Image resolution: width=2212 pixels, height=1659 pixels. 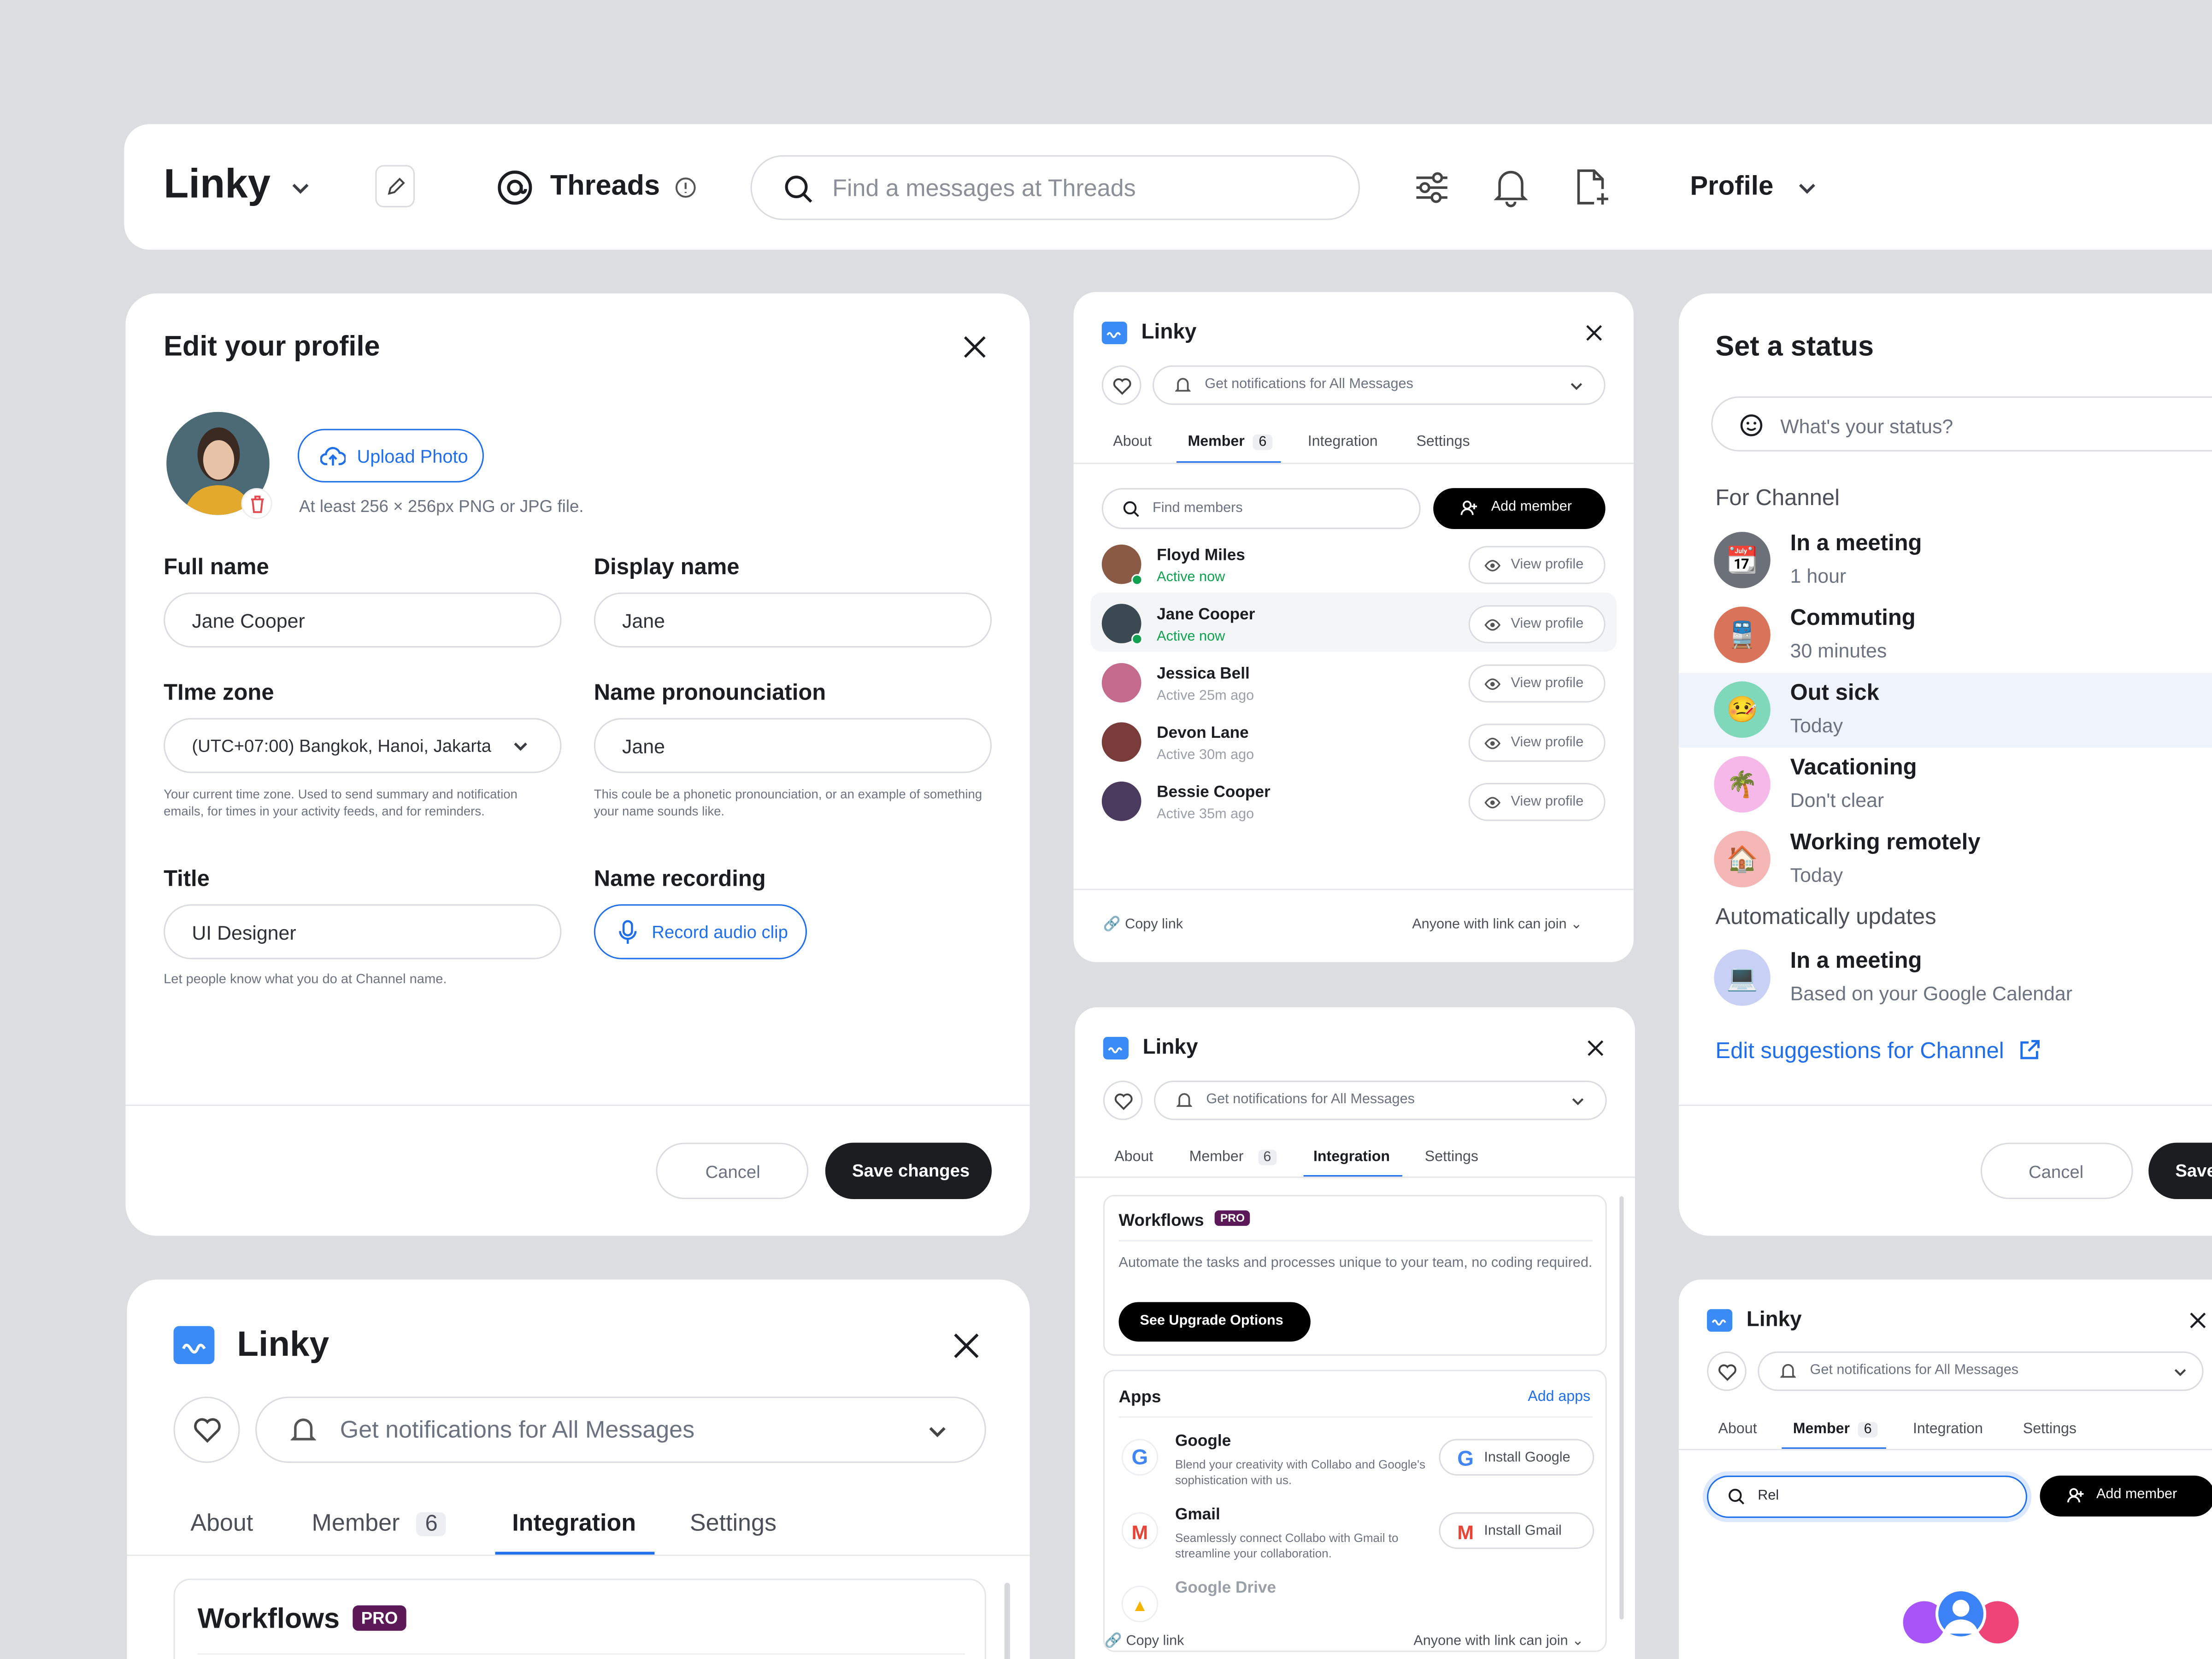 I want to click on display-name-field: Jane, so click(x=793, y=620).